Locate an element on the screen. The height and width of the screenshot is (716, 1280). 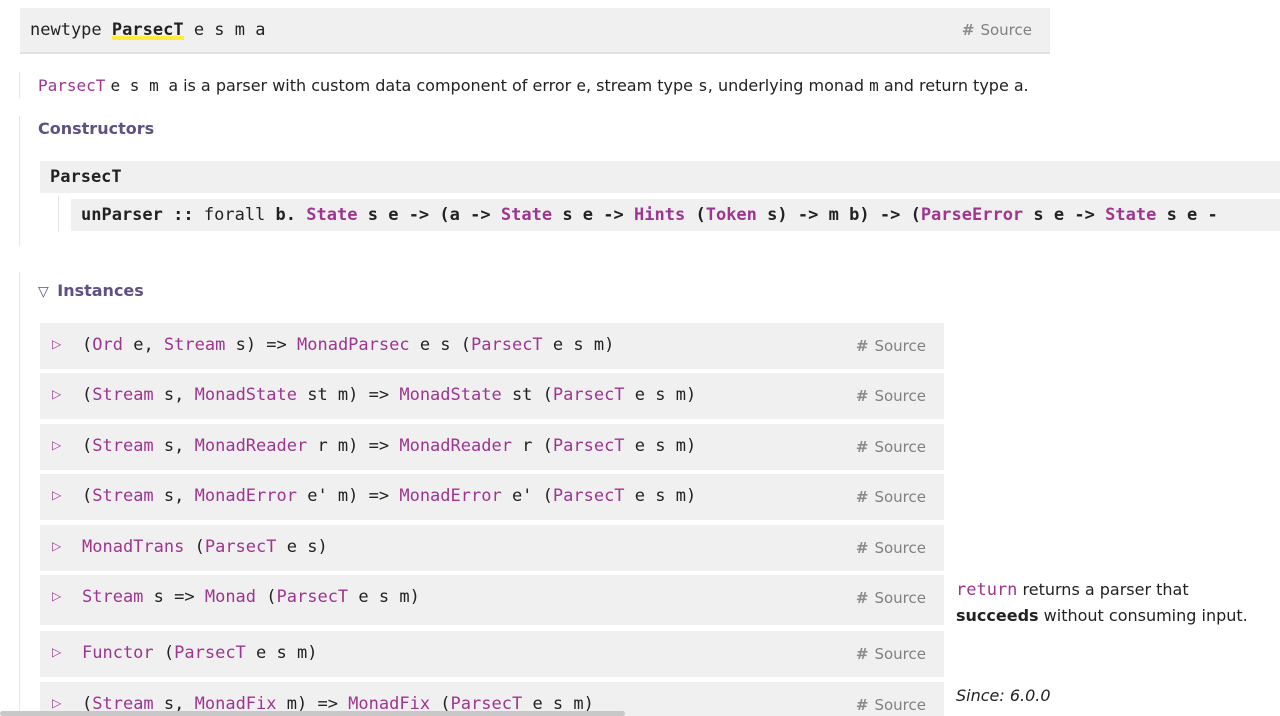
constructor-band: ParsecT is located at coordinates (660, 177).